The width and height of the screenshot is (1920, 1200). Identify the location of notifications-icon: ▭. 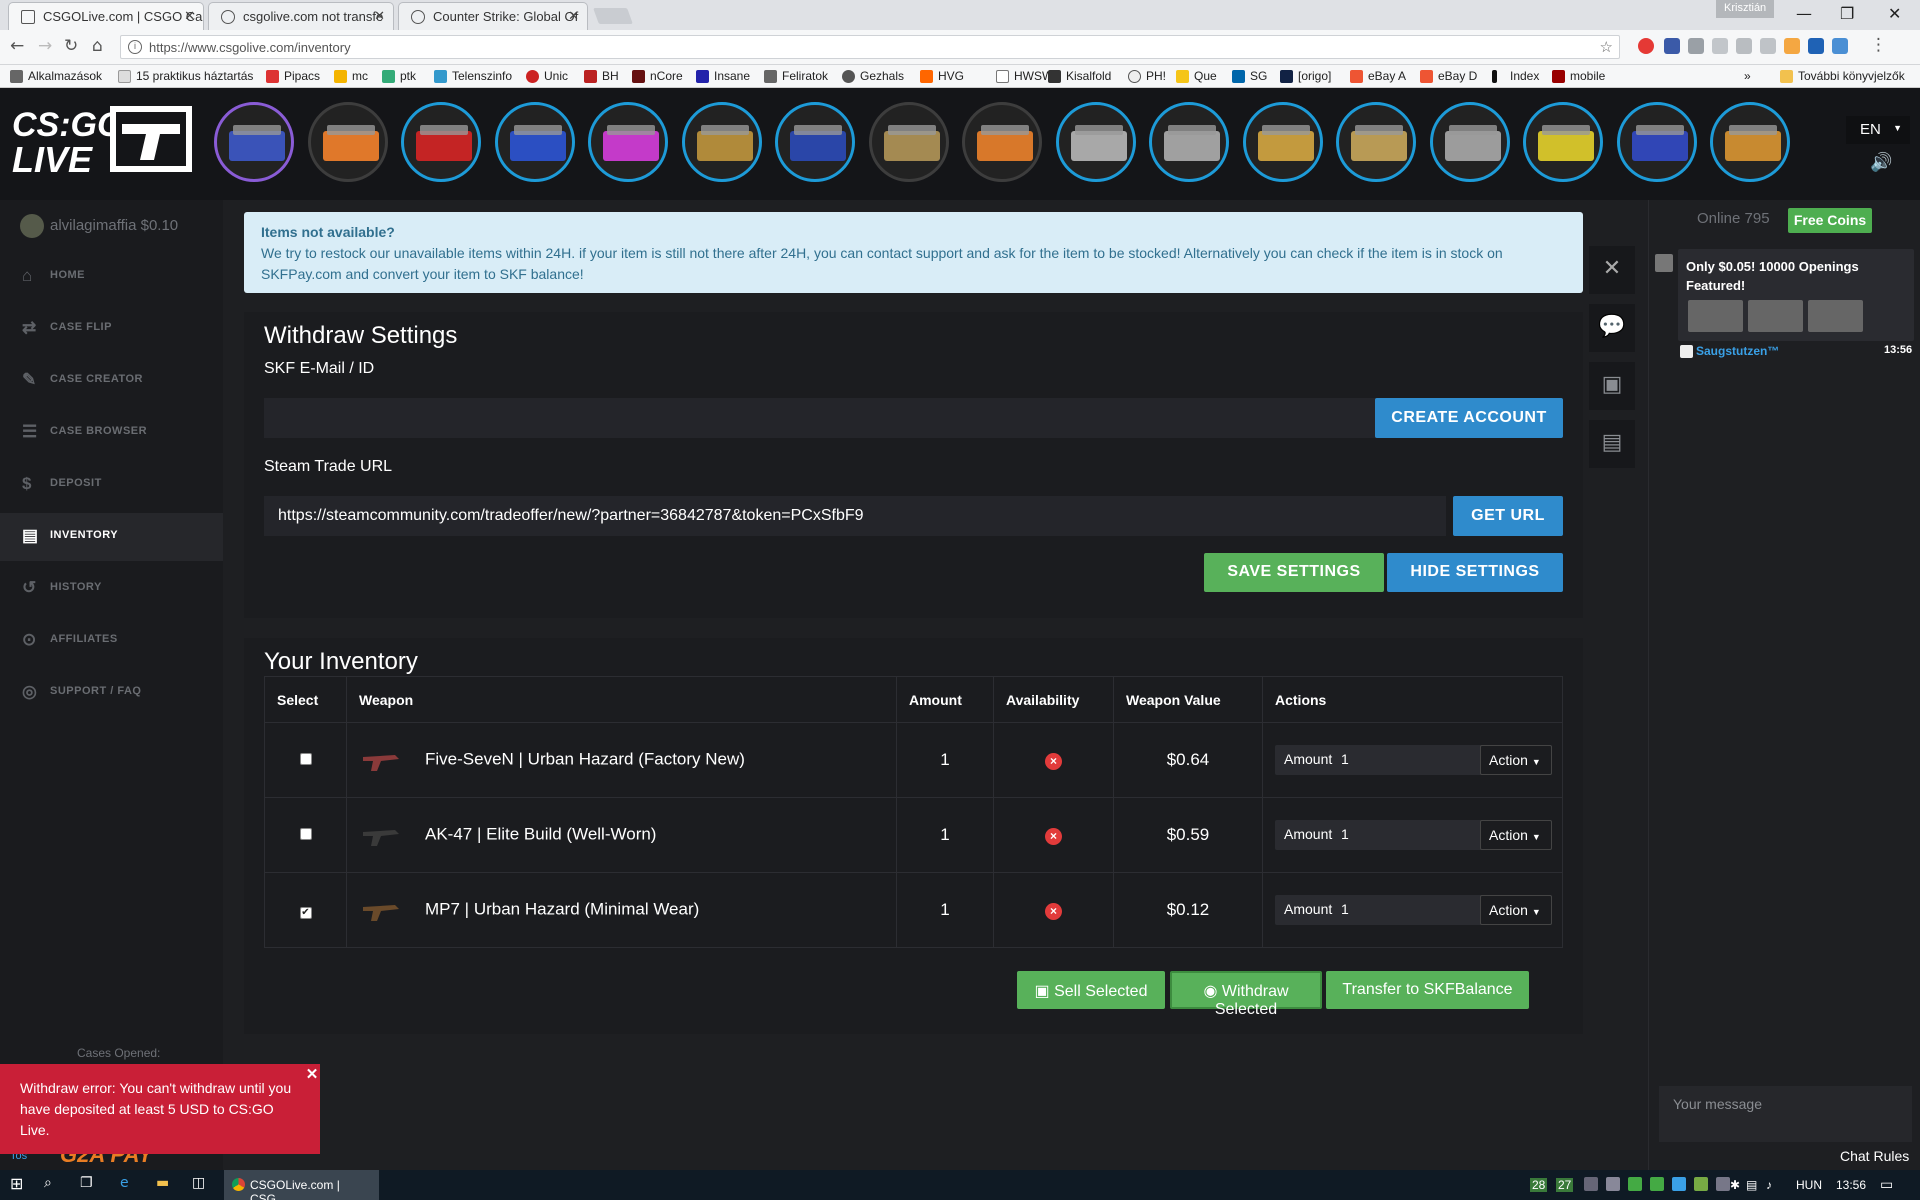
(1886, 1184).